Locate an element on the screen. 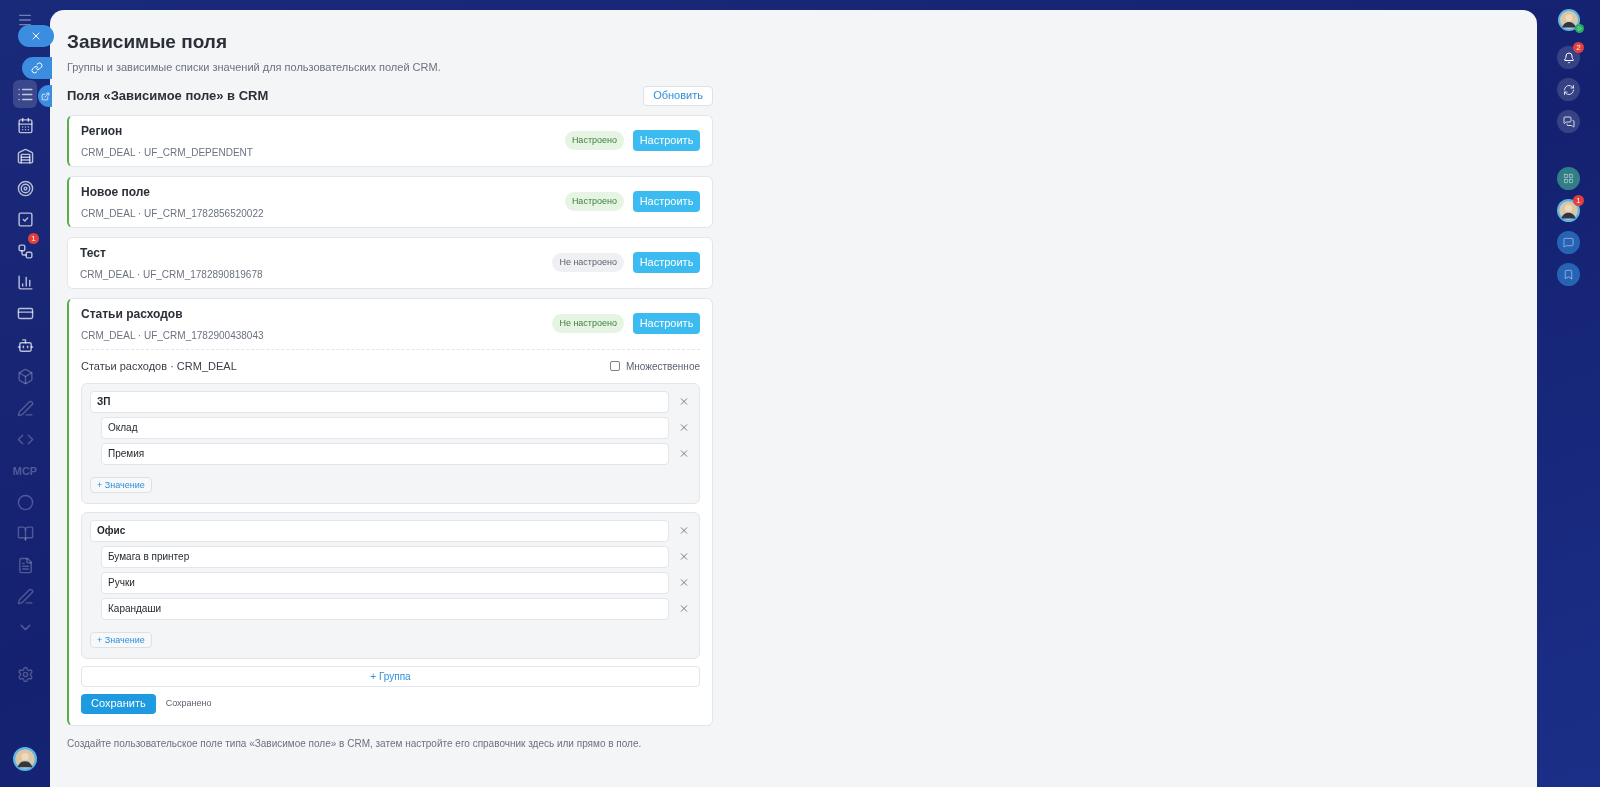 This screenshot has width=1600, height=787. external-link-button is located at coordinates (45, 96).